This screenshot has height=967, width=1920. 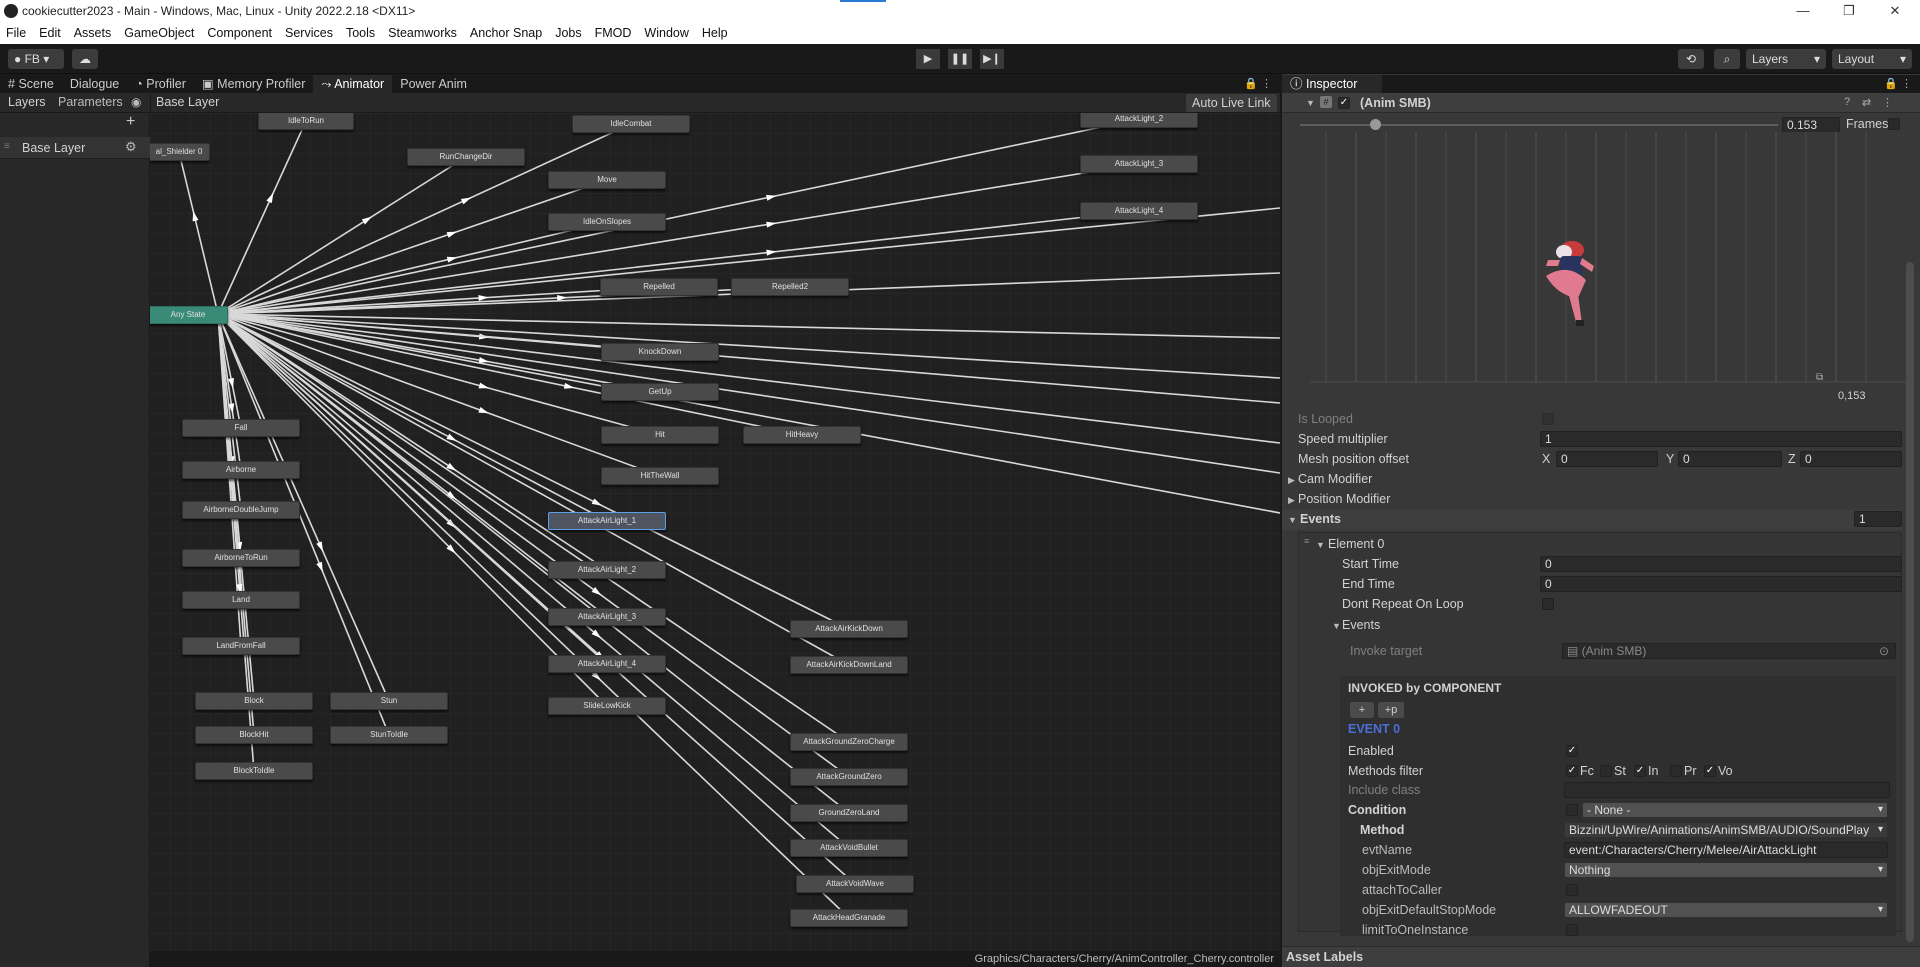 What do you see at coordinates (1356, 544) in the screenshot?
I see `element-0-foldout: Element 0` at bounding box center [1356, 544].